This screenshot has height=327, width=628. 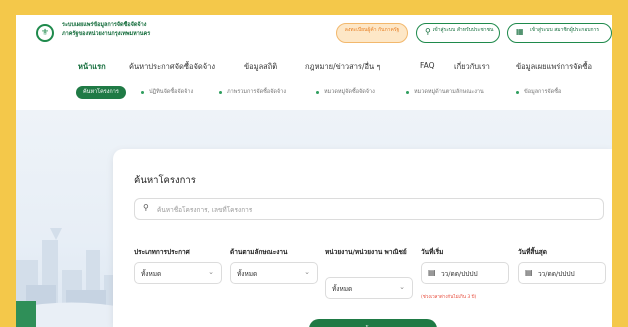 I want to click on user-icon: ⚲, so click(x=428, y=31).